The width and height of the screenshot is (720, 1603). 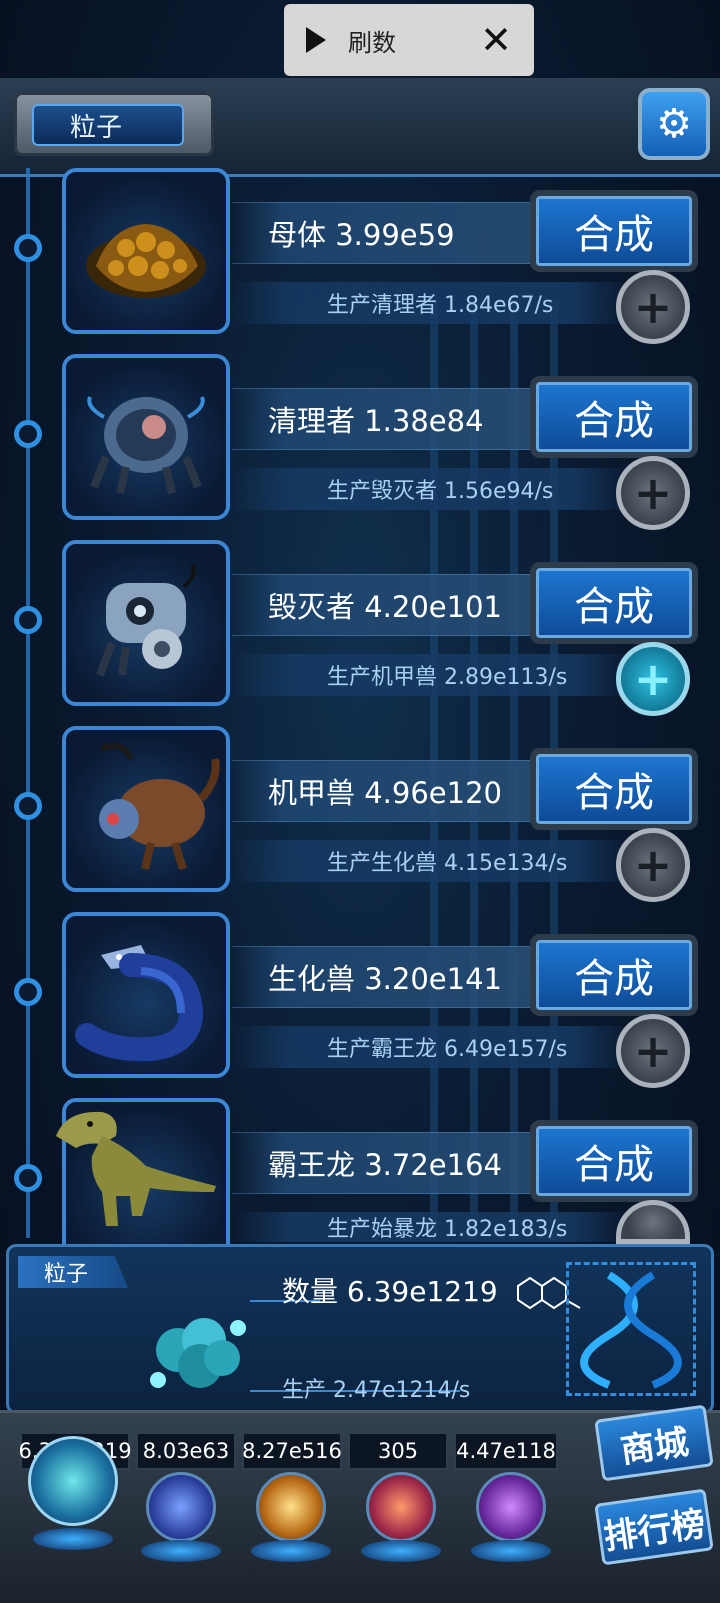 I want to click on creature-thumb-mother, so click(x=146, y=251).